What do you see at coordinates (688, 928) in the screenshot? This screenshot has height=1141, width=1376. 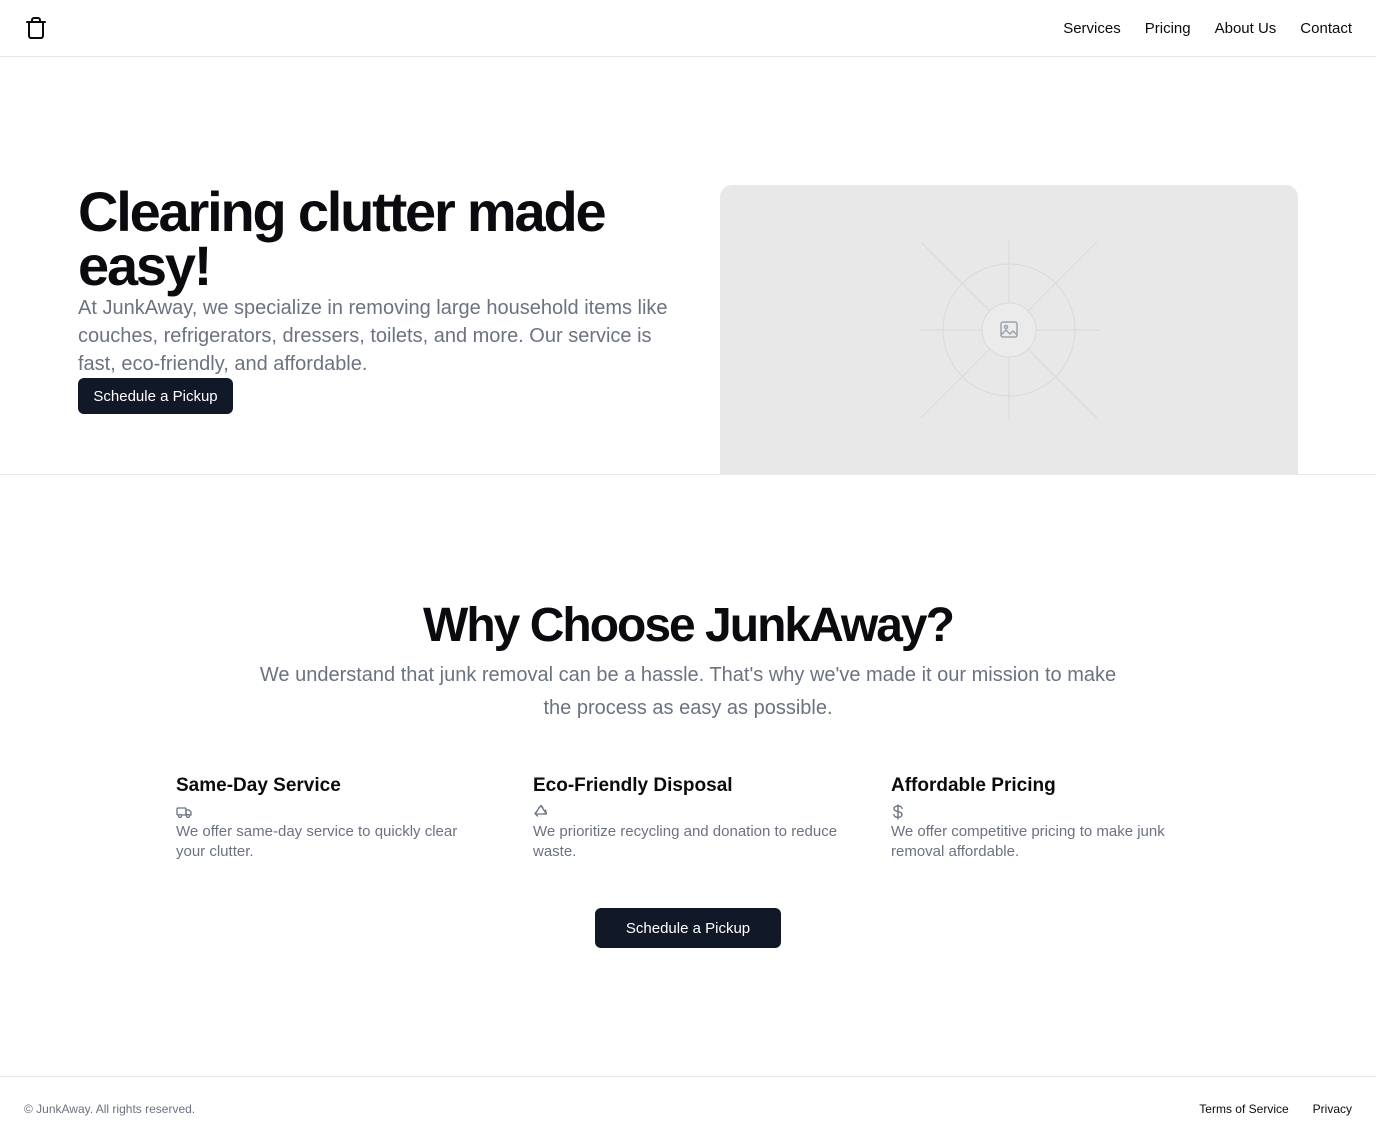 I see `schedule-pickup-button-secondary: Schedule a Pickup` at bounding box center [688, 928].